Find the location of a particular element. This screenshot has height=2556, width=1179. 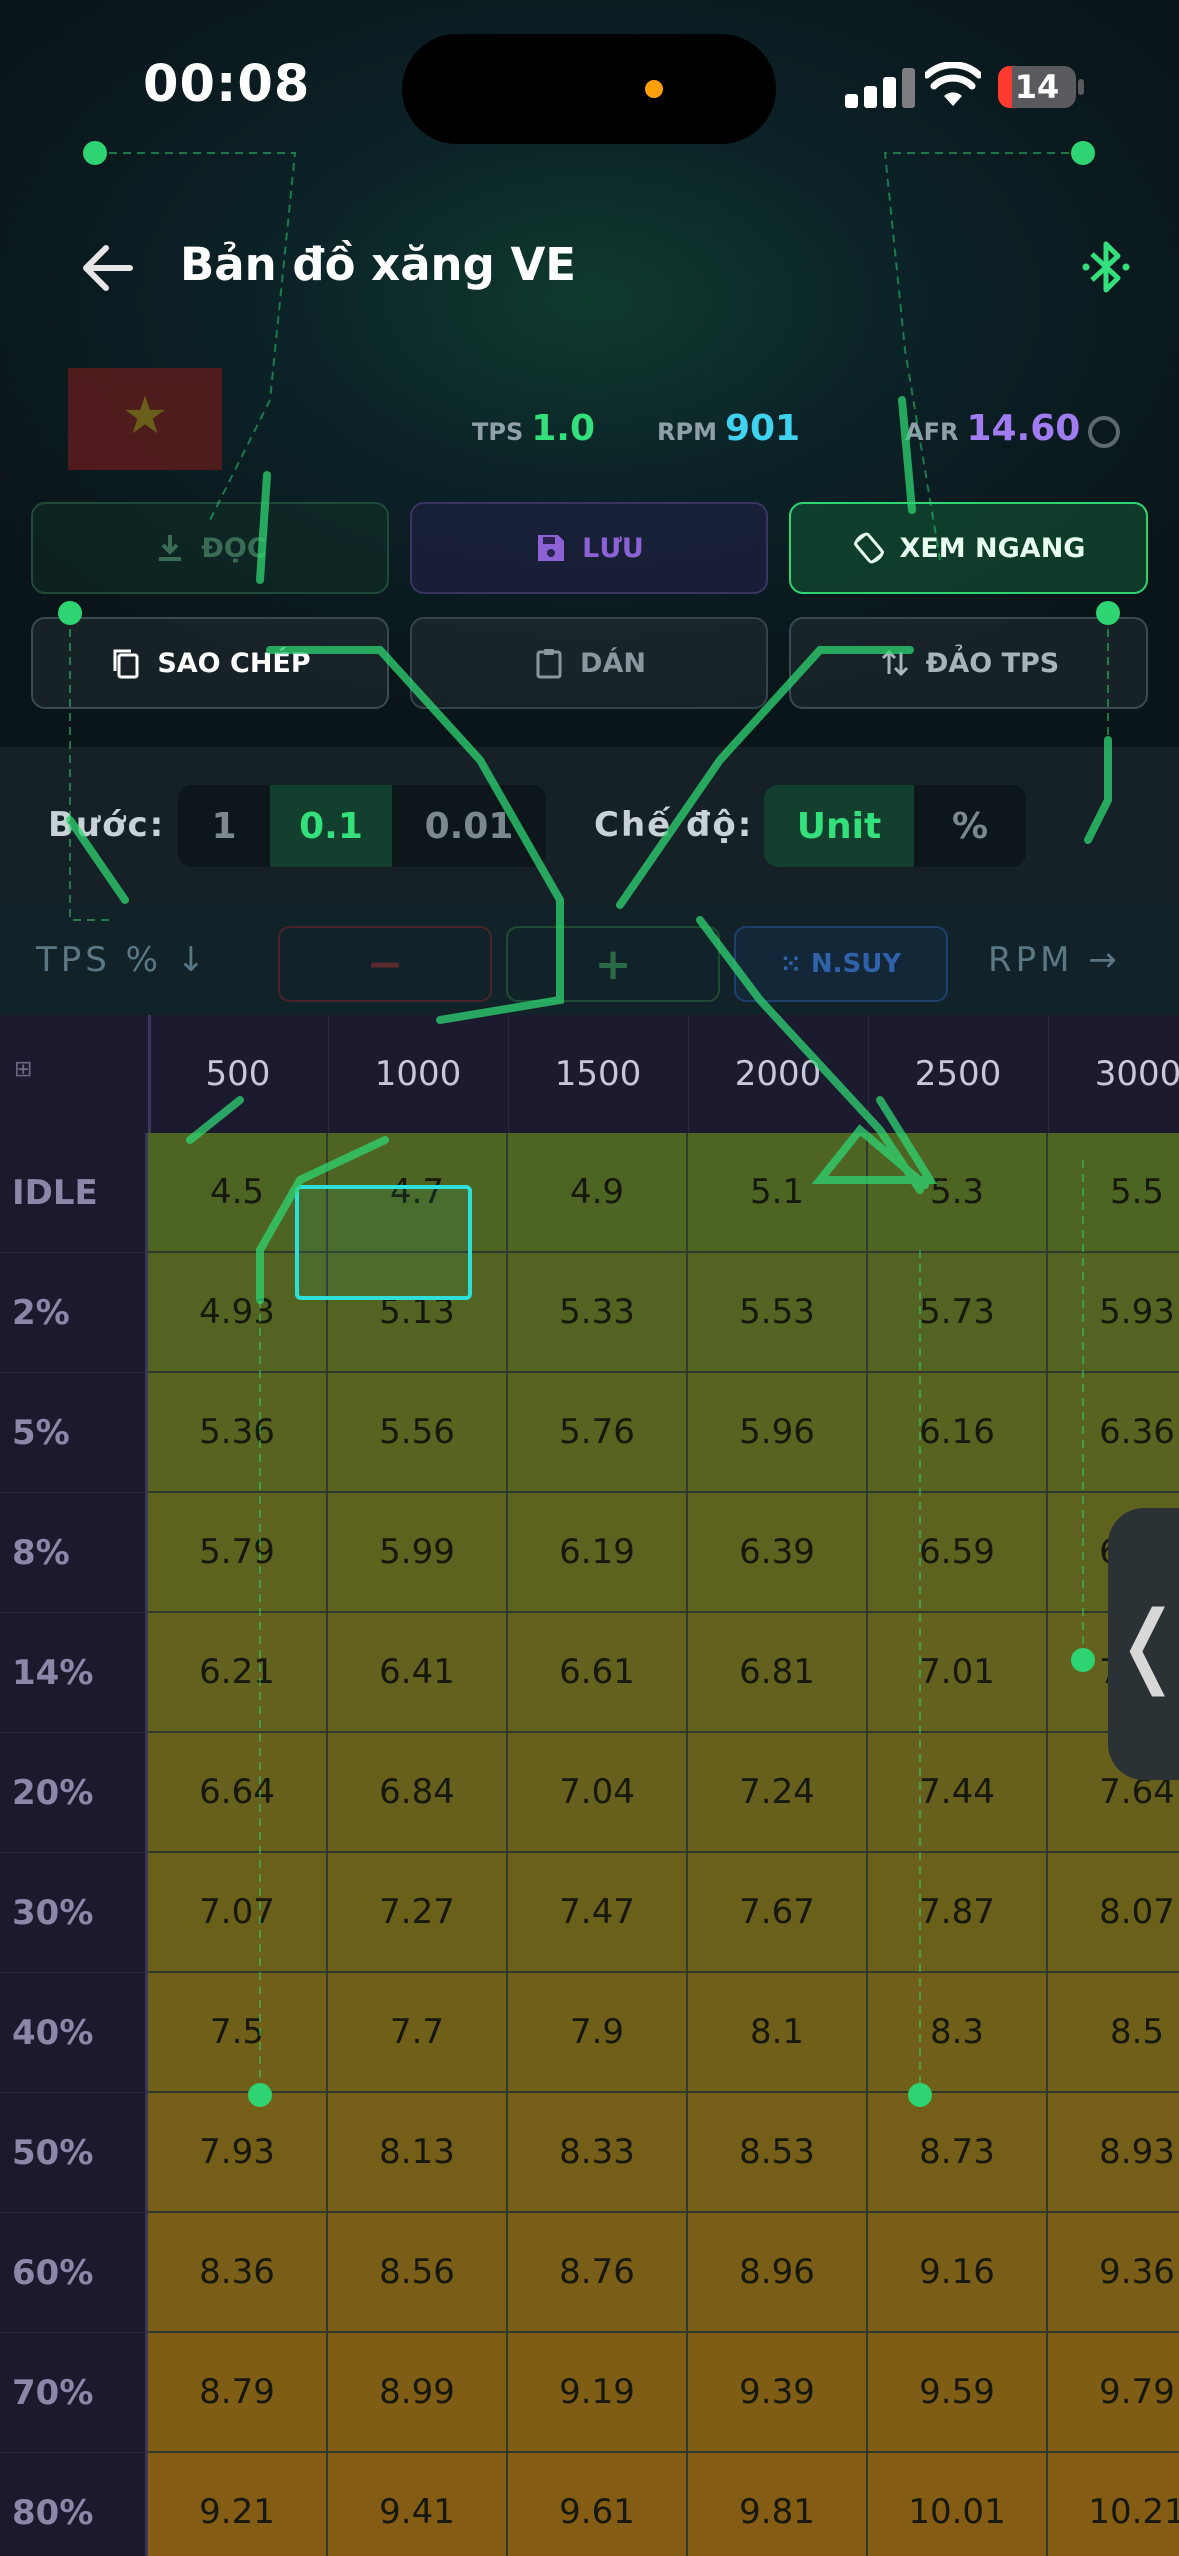

table-cell: 5.96 is located at coordinates (778, 1433).